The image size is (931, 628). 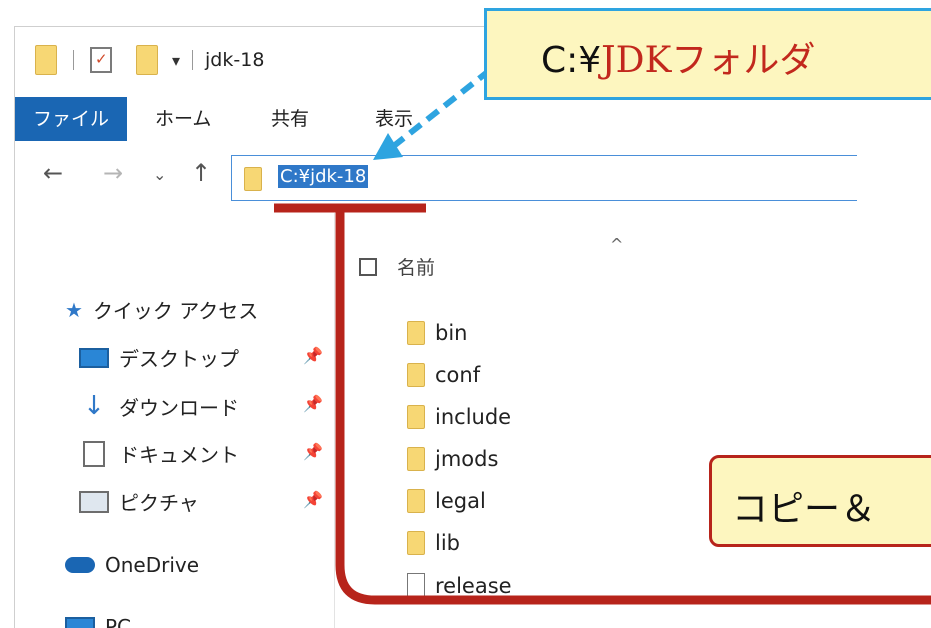 I want to click on sidebar-item-label: PC, so click(x=118, y=621).